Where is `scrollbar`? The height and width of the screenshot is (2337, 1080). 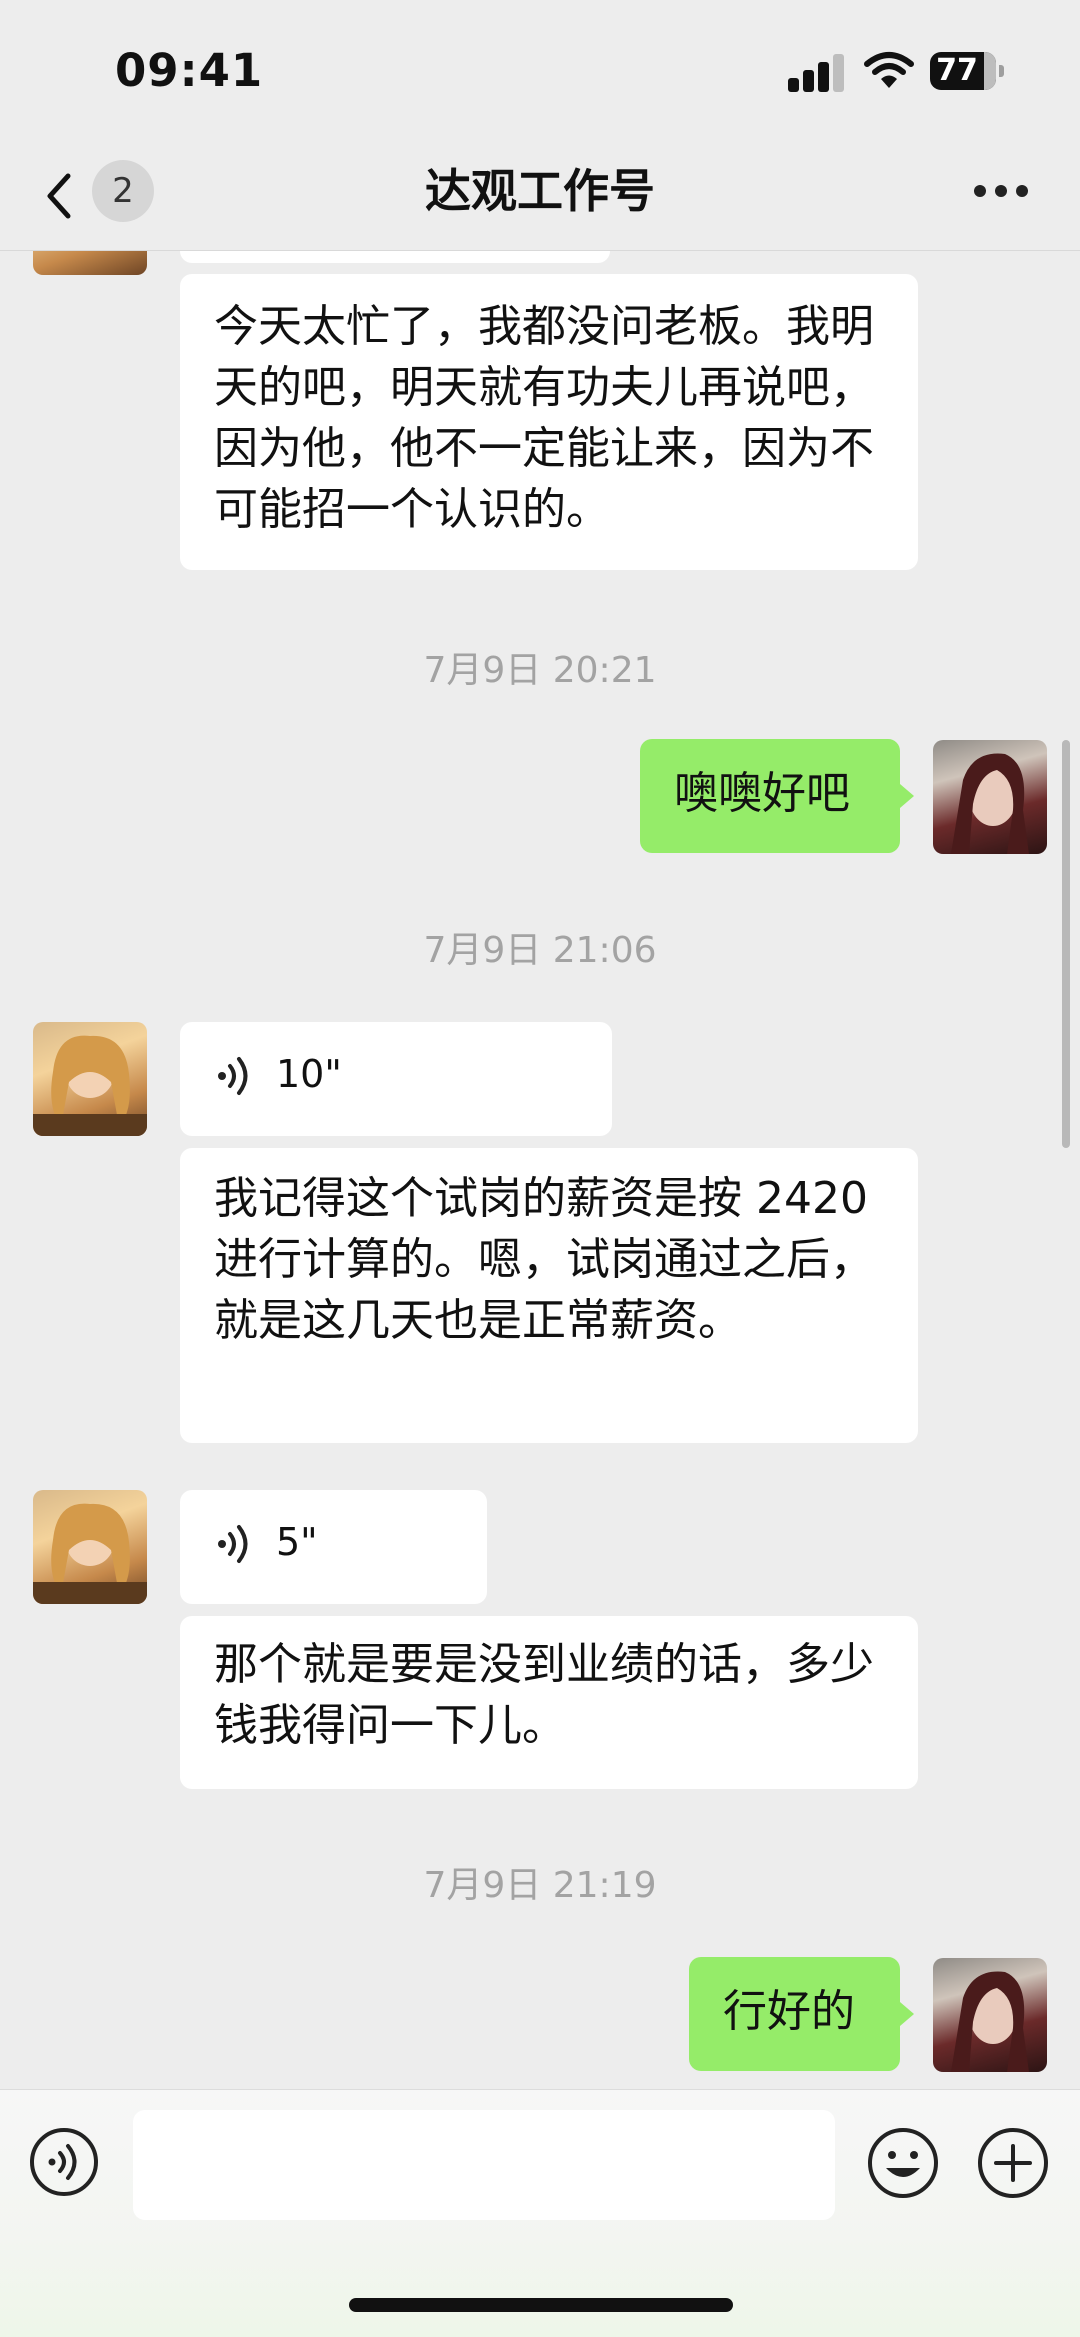 scrollbar is located at coordinates (1066, 944).